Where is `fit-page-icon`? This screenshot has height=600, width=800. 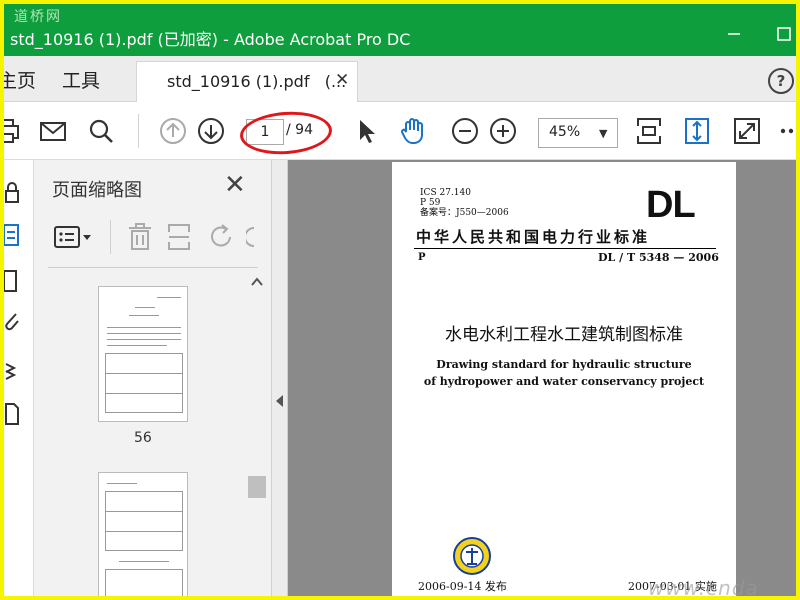 fit-page-icon is located at coordinates (649, 131).